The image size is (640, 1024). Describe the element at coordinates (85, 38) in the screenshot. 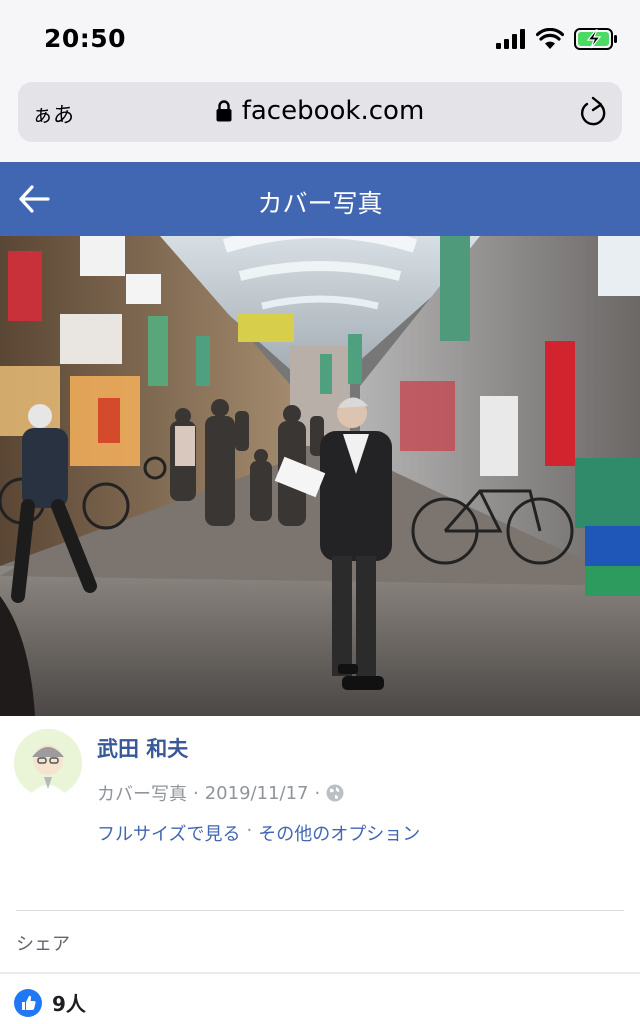

I see `status-time: 20:50` at that location.